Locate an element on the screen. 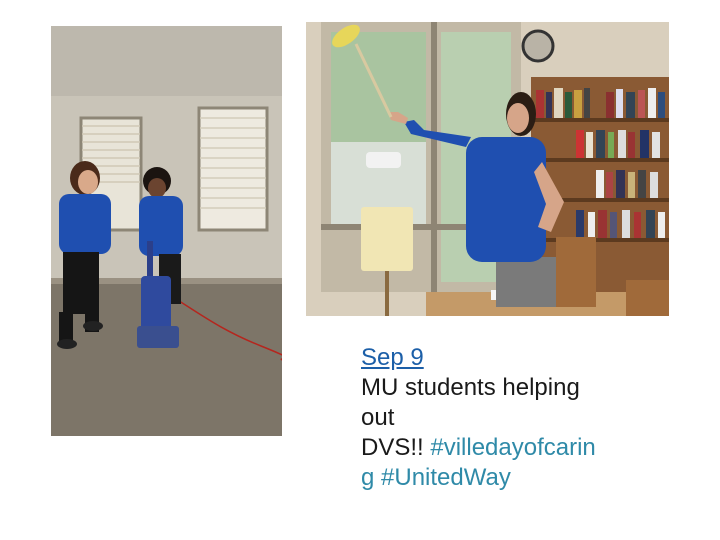 The height and width of the screenshot is (540, 720). caption-line-3: DVS!! #villedayofcarin is located at coordinates (511, 448).